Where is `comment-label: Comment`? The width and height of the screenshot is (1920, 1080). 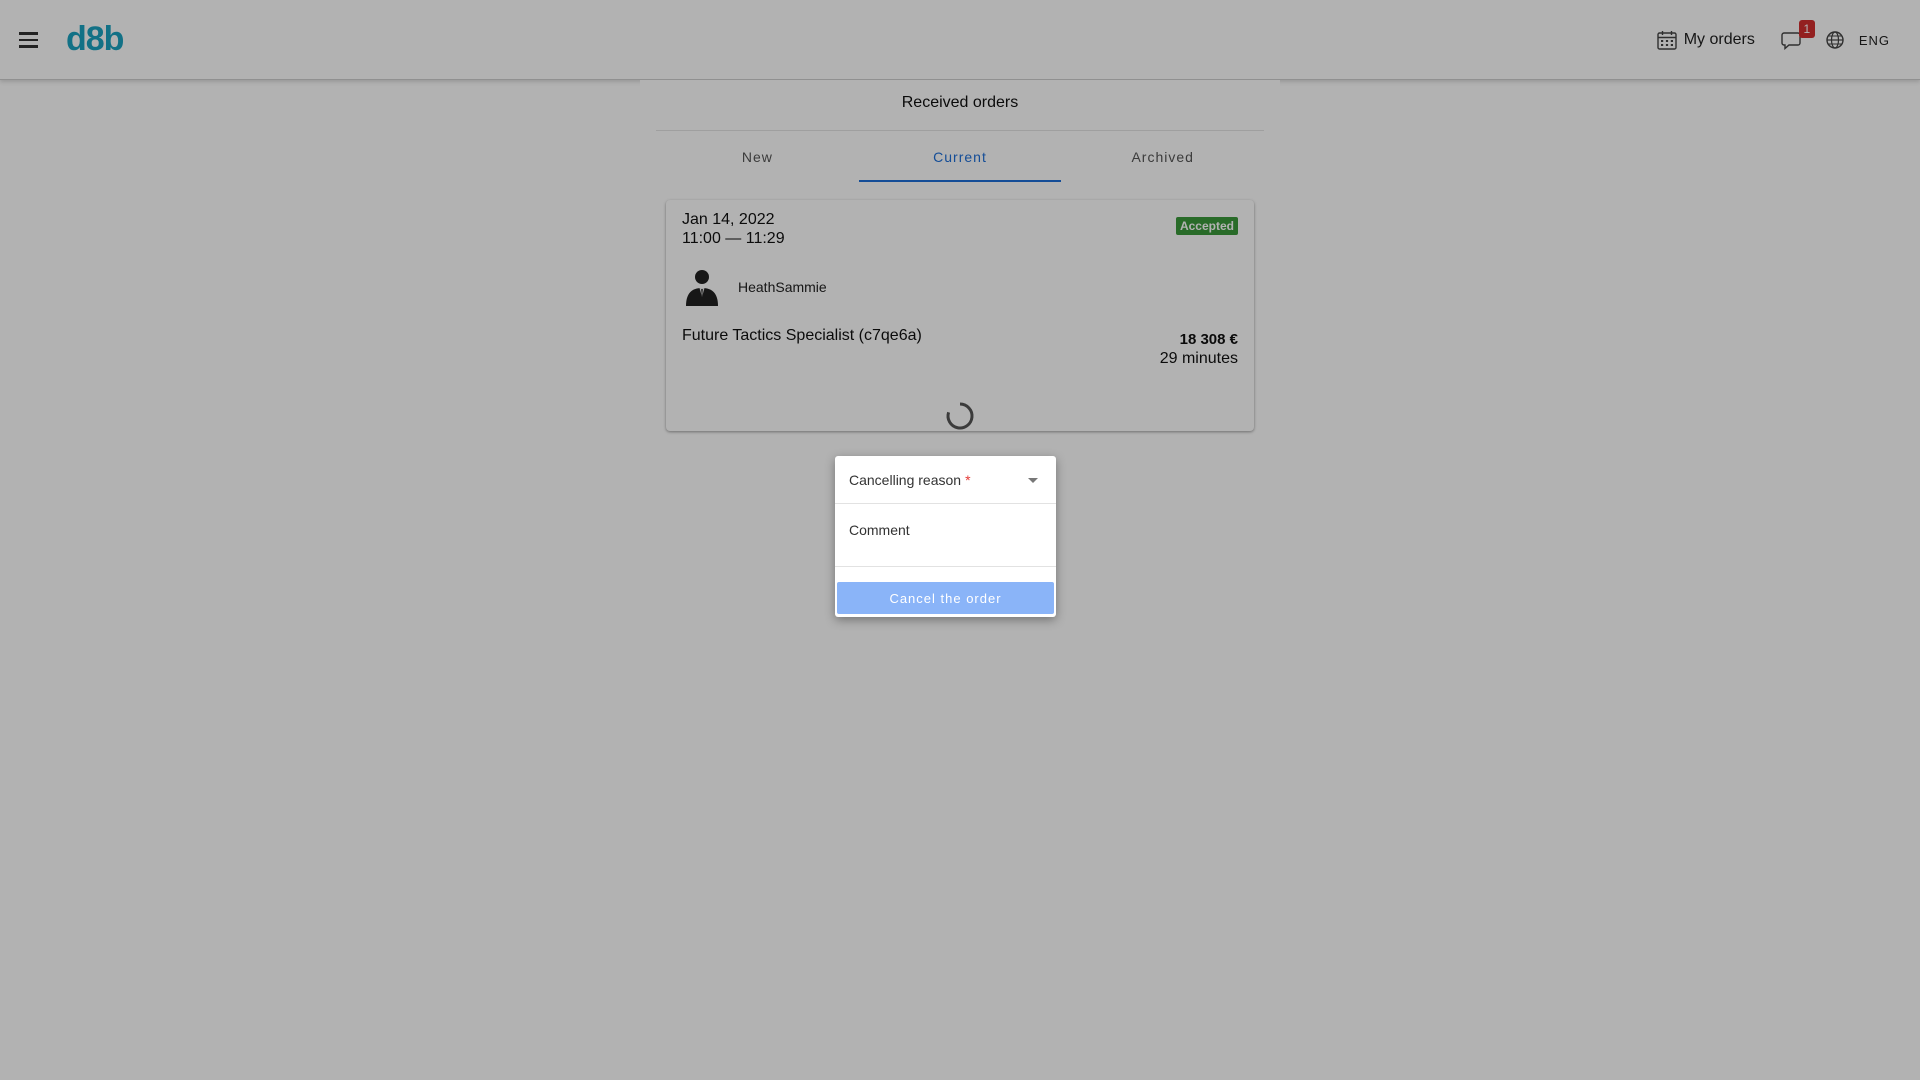 comment-label: Comment is located at coordinates (879, 530).